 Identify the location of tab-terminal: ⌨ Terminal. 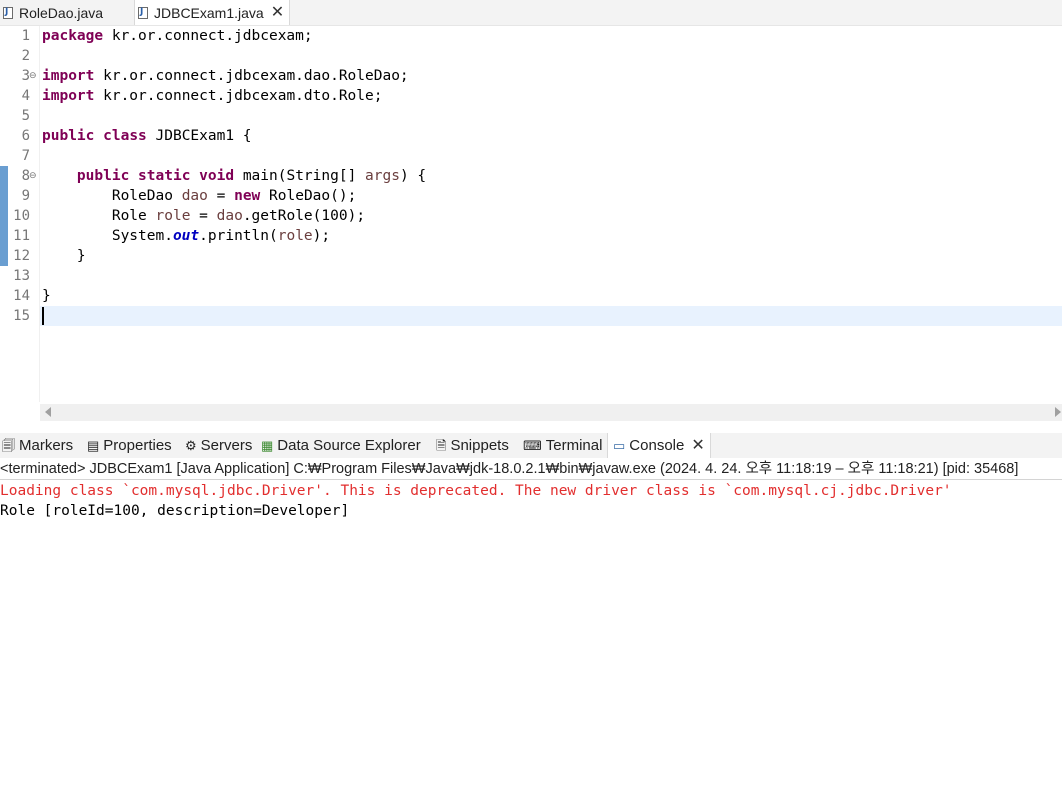
(562, 445).